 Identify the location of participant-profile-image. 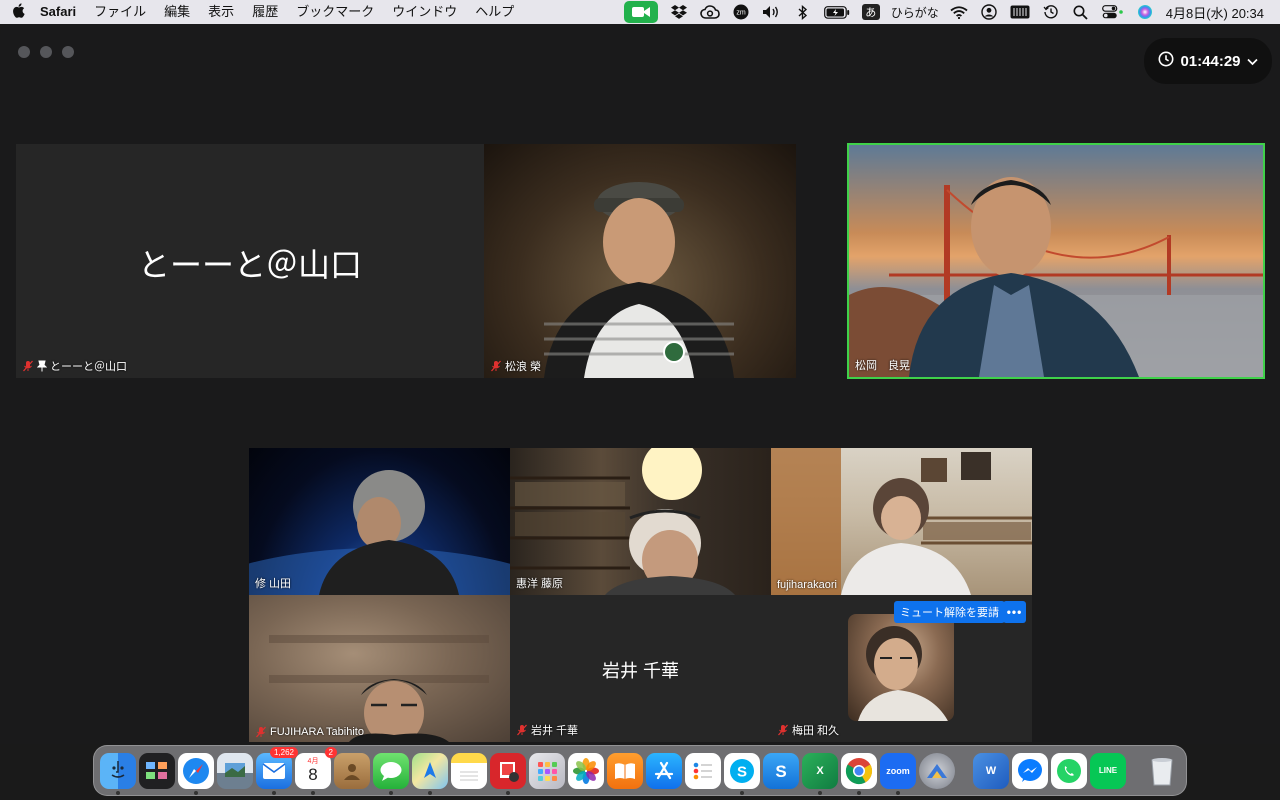
(903, 673).